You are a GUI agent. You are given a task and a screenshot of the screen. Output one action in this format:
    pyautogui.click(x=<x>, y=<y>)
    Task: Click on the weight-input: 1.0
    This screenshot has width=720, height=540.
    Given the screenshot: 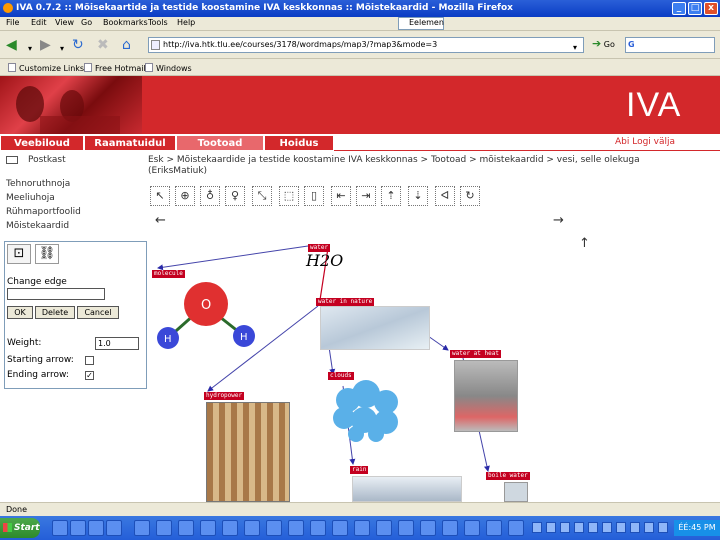 What is the action you would take?
    pyautogui.click(x=117, y=343)
    